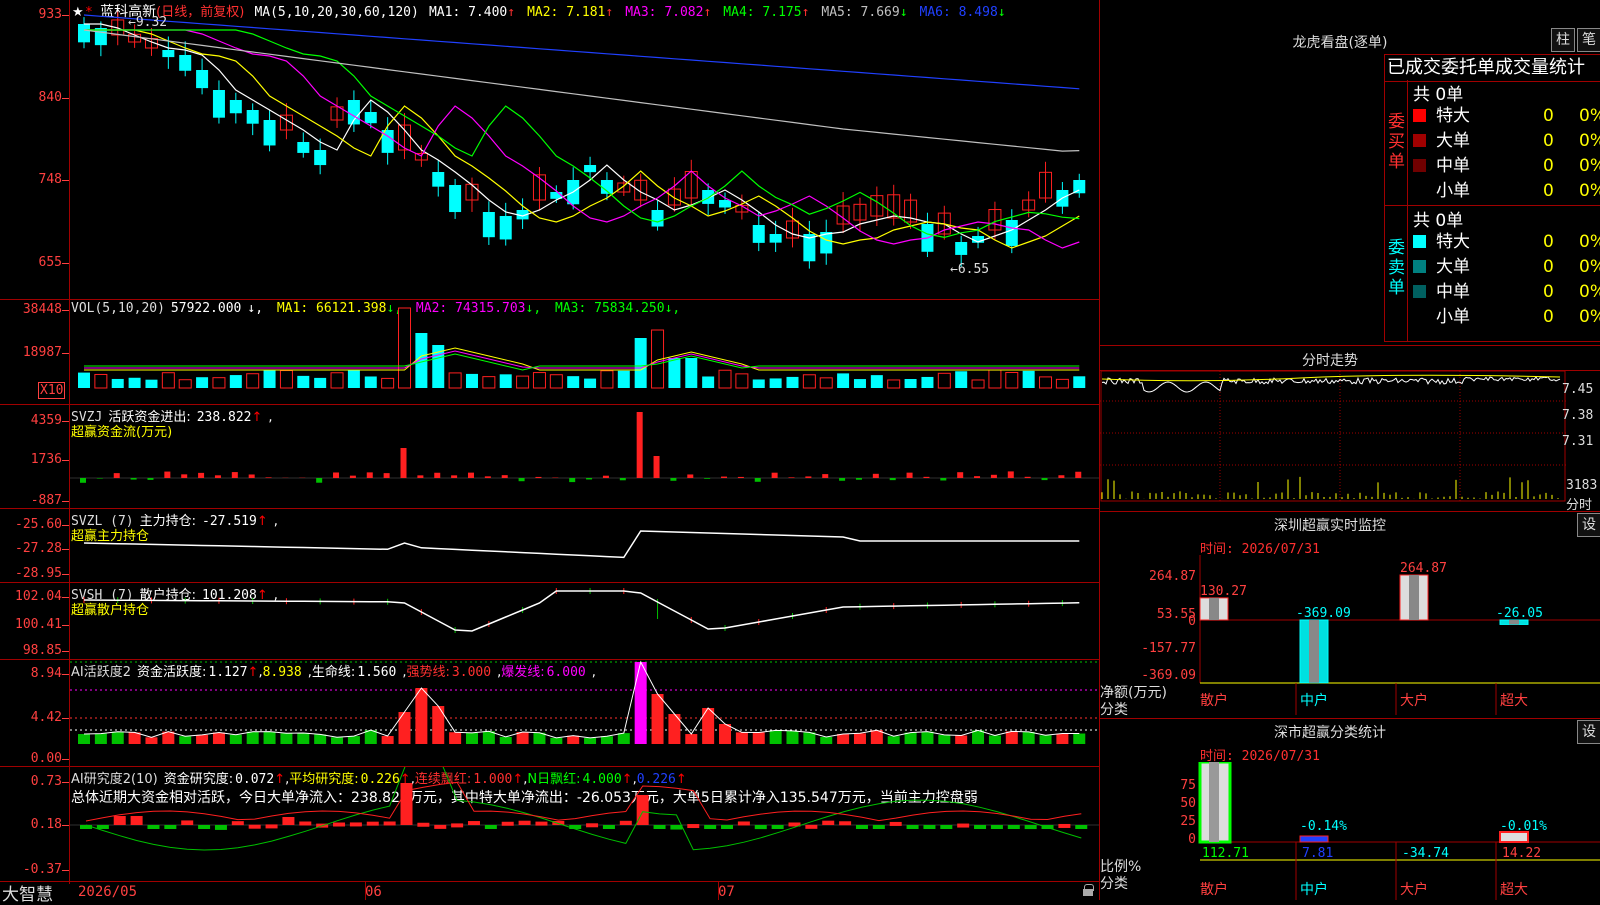  Describe the element at coordinates (1589, 141) in the screenshot. I see `buy-pct: 0%` at that location.